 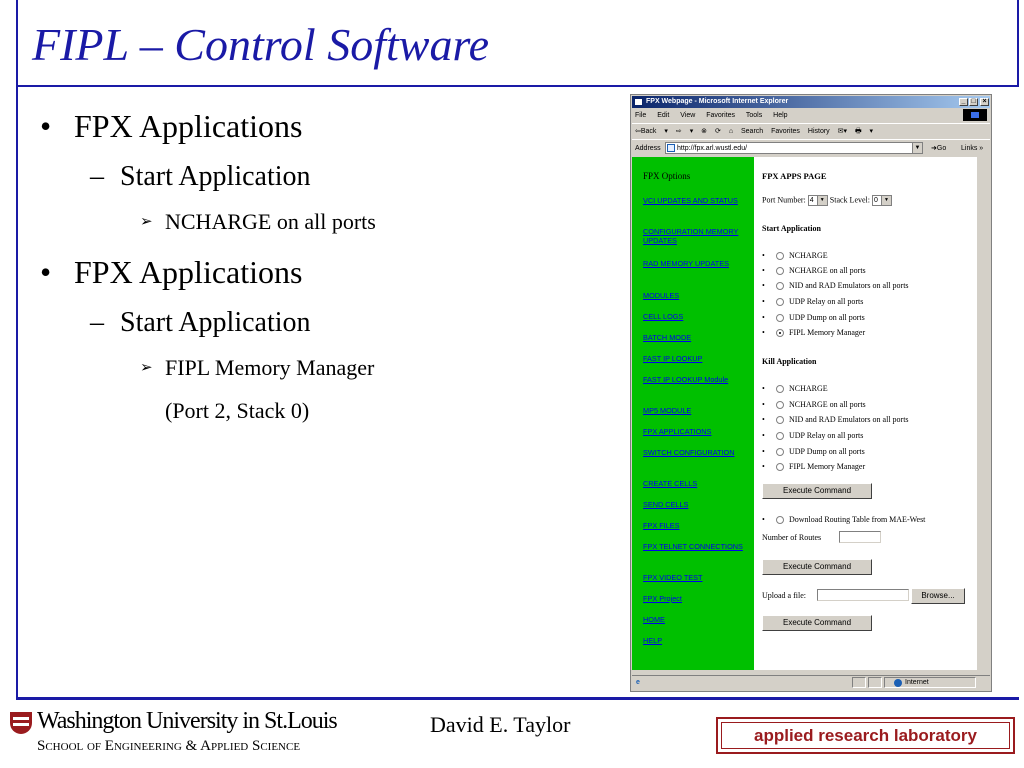 I want to click on close-button: ×, so click(x=984, y=102).